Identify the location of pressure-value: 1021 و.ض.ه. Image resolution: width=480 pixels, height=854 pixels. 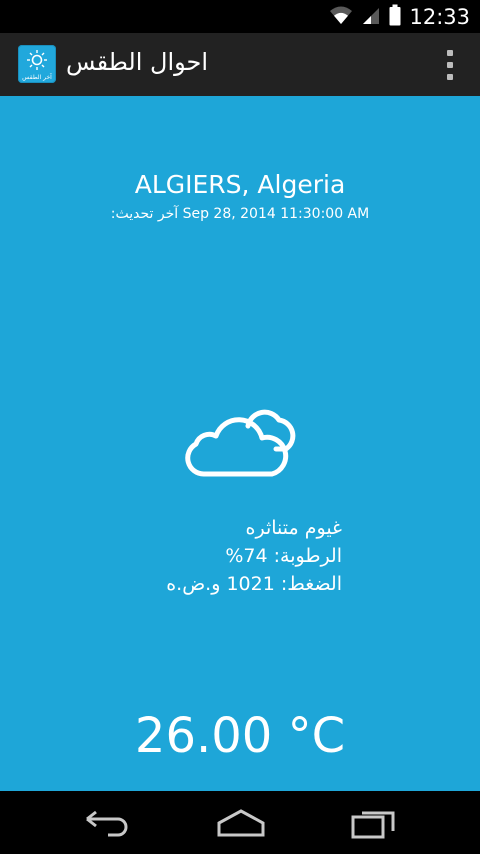
(220, 584).